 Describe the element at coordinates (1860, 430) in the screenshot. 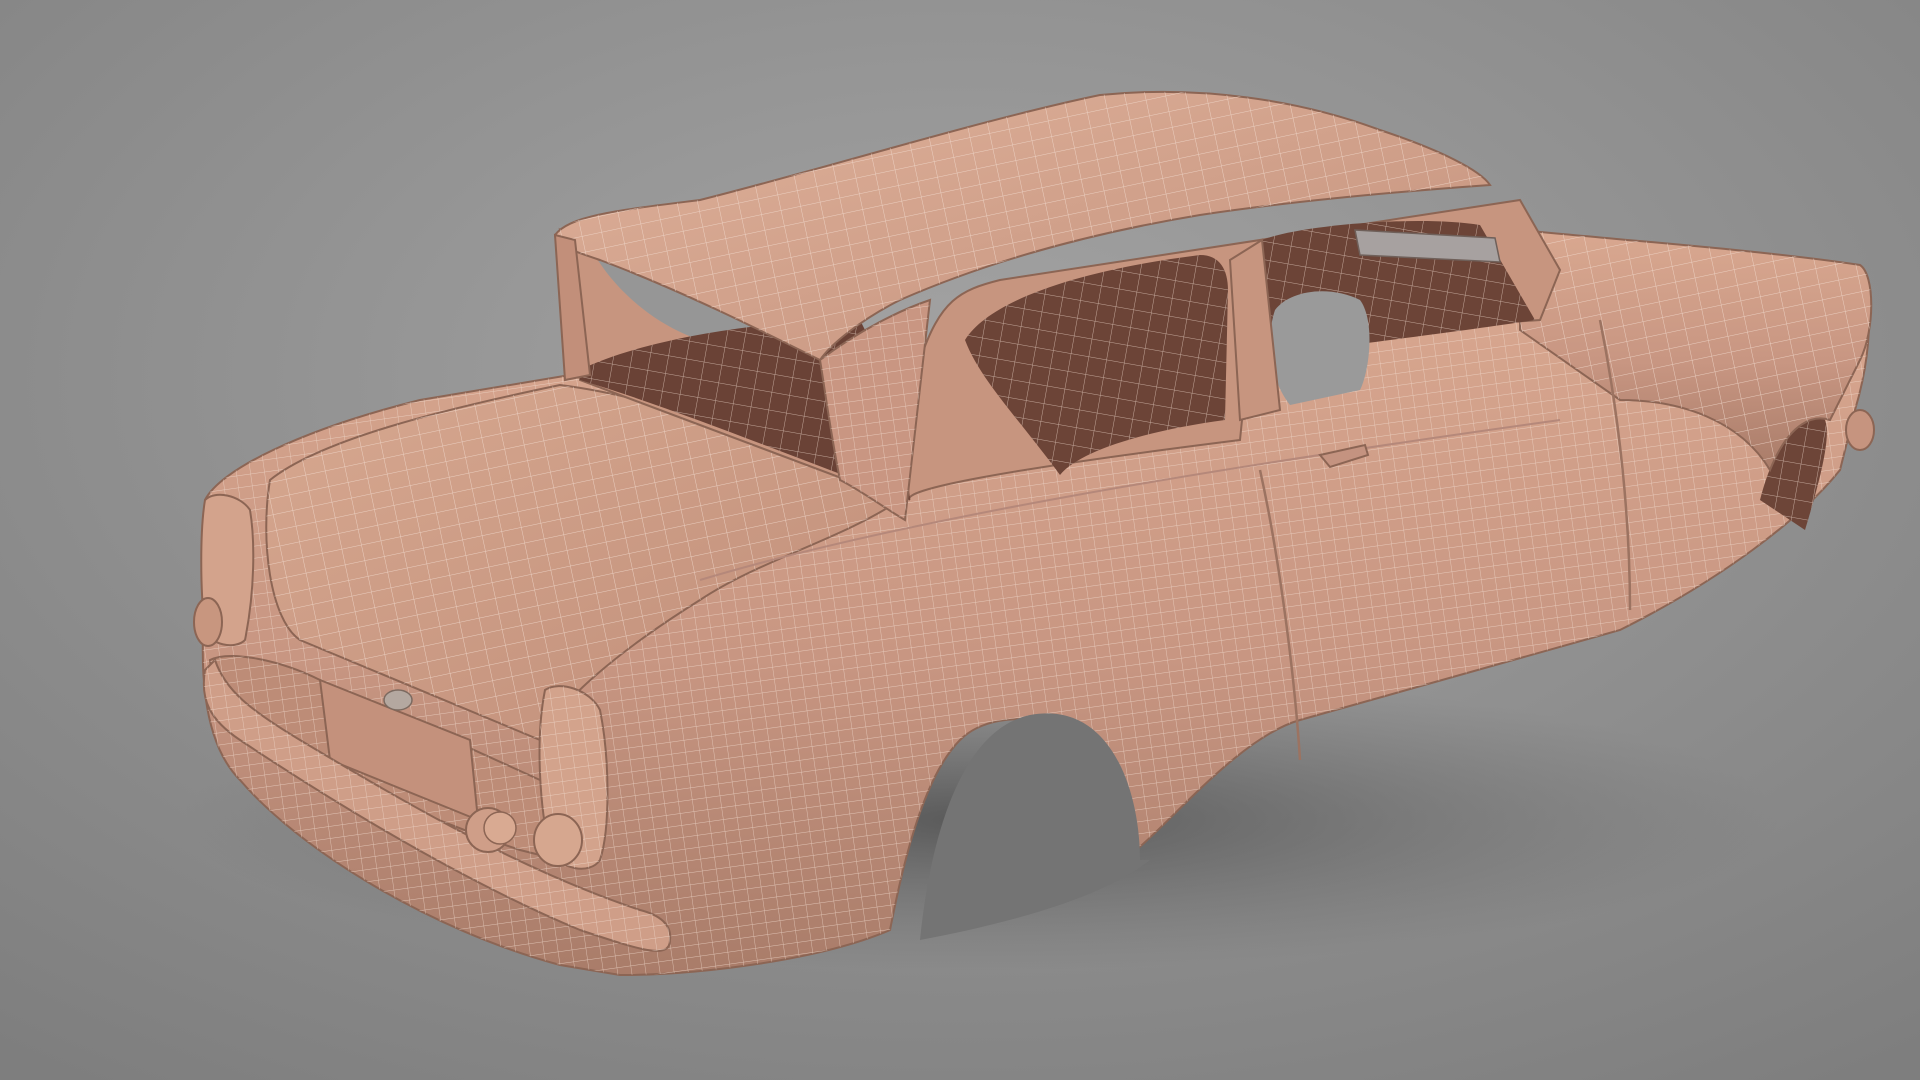

I see `headlight-rim` at that location.